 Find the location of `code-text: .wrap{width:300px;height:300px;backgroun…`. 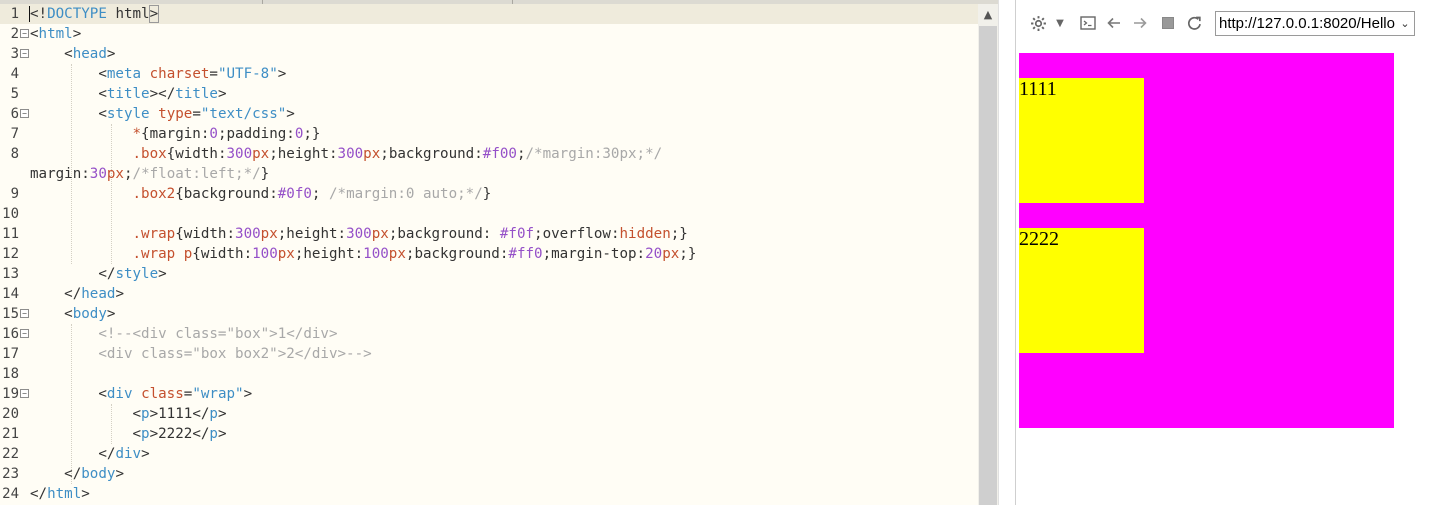

code-text: .wrap{width:300px;height:300px;backgroun… is located at coordinates (359, 234).